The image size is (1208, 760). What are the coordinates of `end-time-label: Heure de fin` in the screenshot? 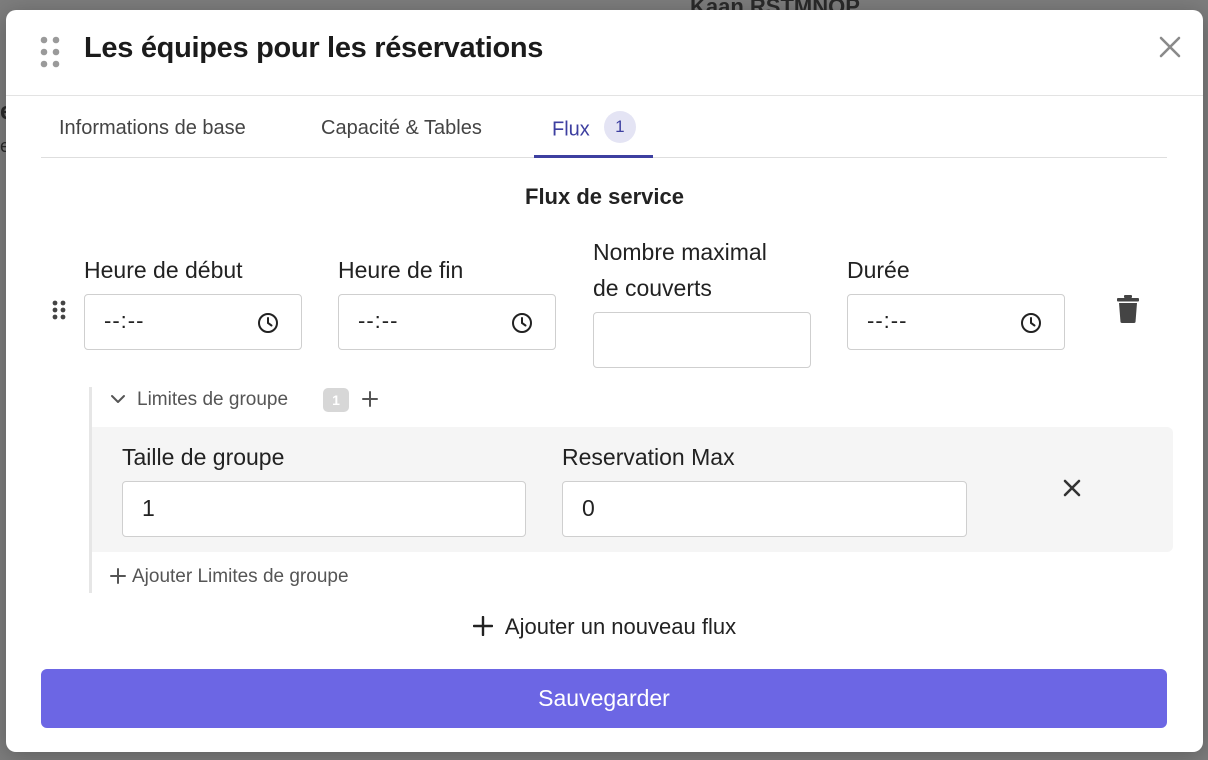 It's located at (401, 270).